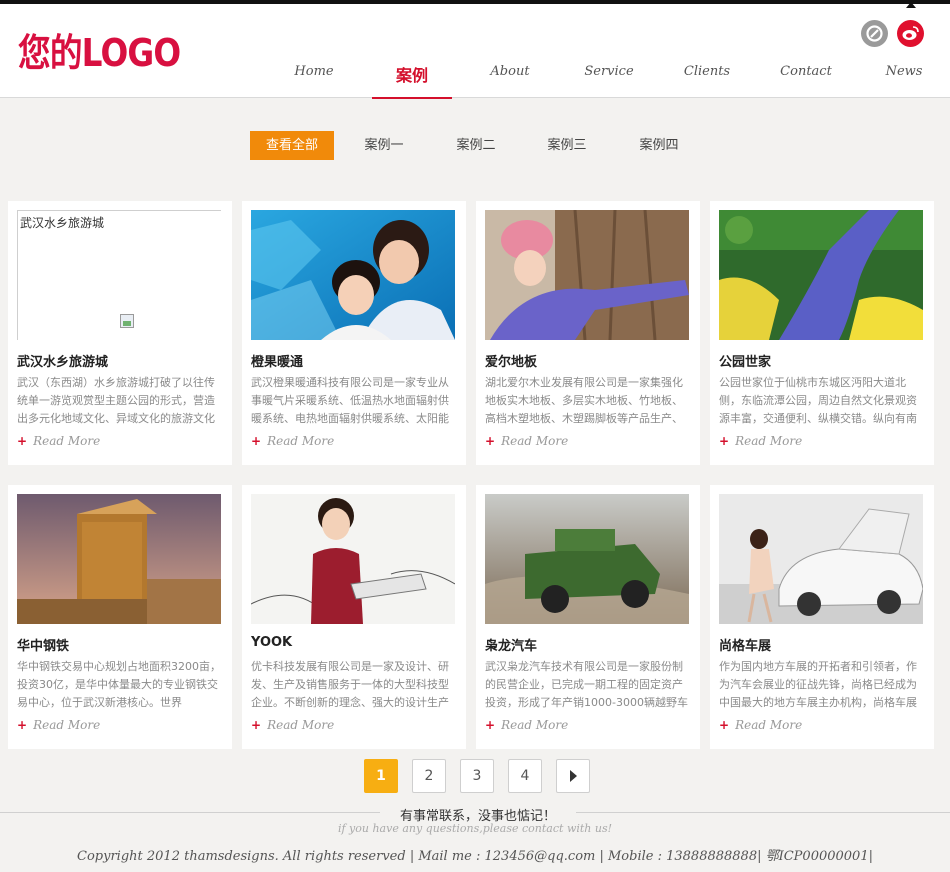  Describe the element at coordinates (412, 74) in the screenshot. I see `nav-cases: 案例` at that location.